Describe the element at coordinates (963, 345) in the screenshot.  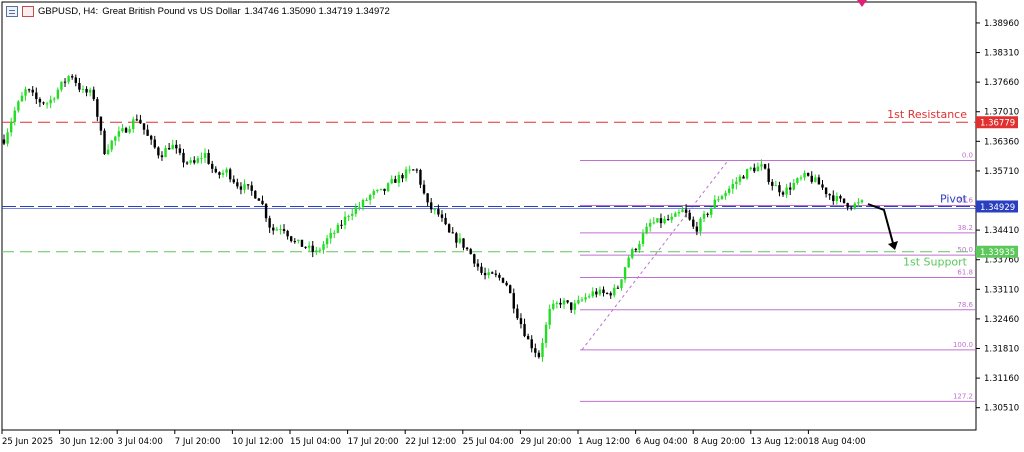
I see `fib-level-label: 100.0` at that location.